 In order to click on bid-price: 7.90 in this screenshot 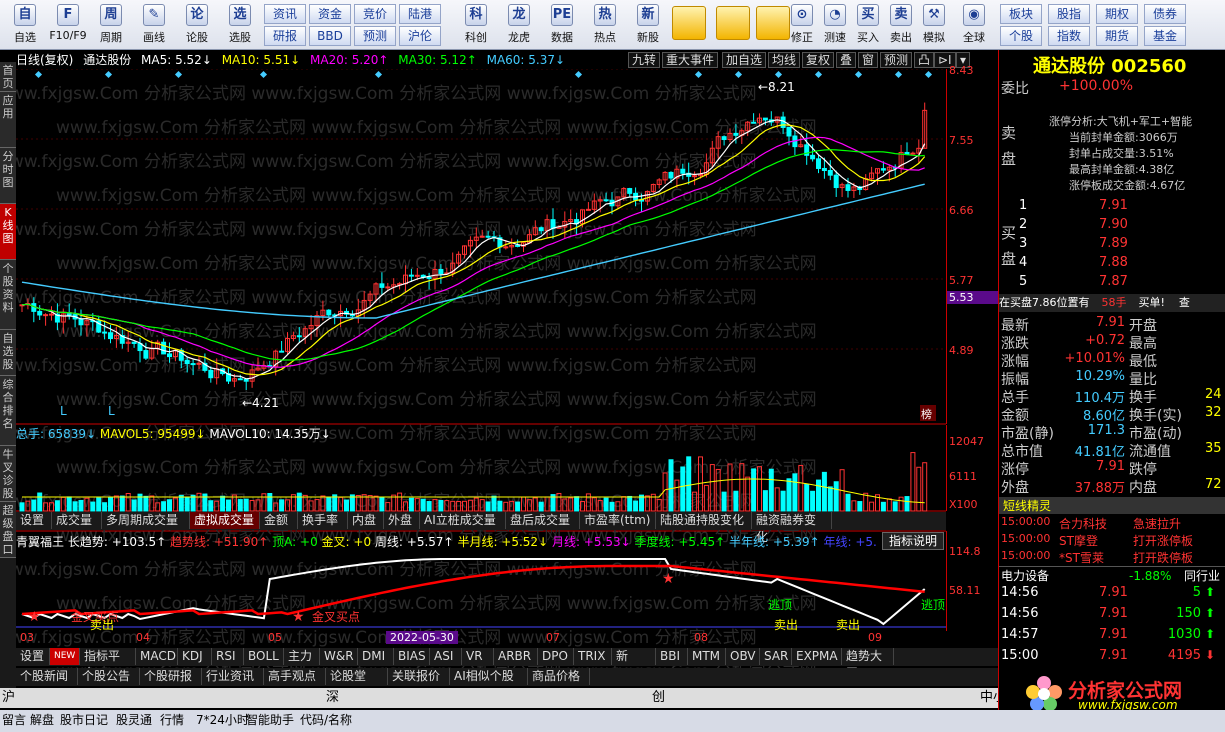, I will do `click(1113, 224)`.